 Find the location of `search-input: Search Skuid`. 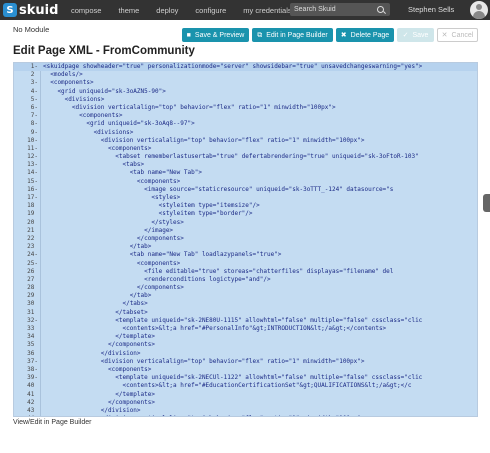

search-input: Search Skuid is located at coordinates (340, 9).